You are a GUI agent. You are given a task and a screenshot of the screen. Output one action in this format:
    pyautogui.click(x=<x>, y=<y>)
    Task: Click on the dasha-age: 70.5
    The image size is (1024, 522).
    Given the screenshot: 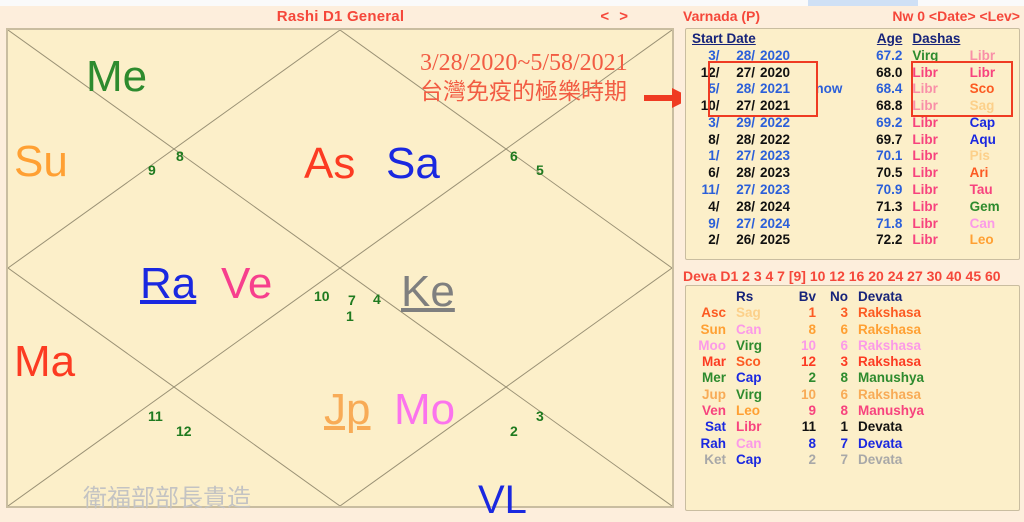 What is the action you would take?
    pyautogui.click(x=889, y=173)
    